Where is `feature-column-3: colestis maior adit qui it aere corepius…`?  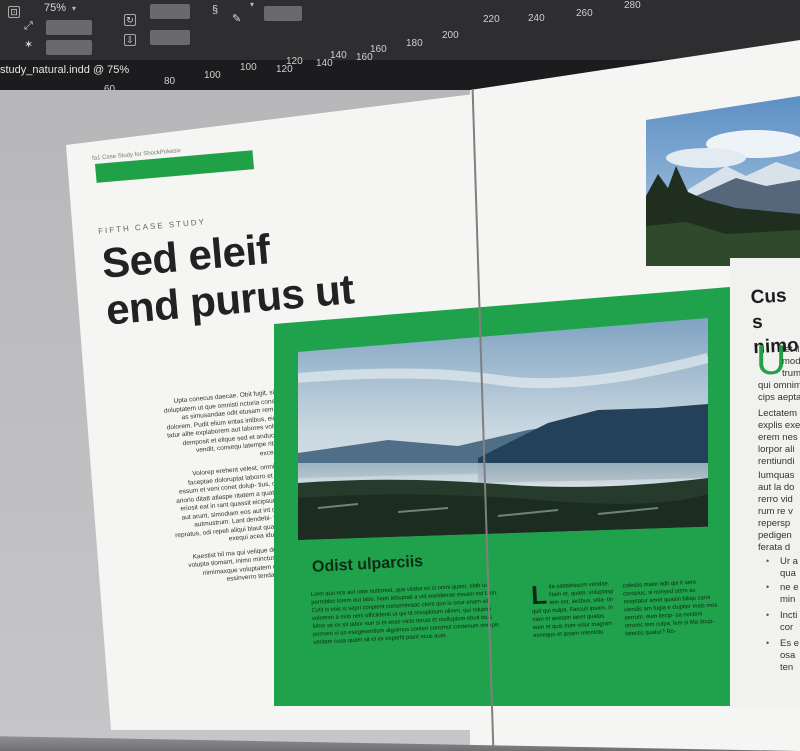 feature-column-3: colestis maior adit qui it aere corepius… is located at coordinates (671, 608).